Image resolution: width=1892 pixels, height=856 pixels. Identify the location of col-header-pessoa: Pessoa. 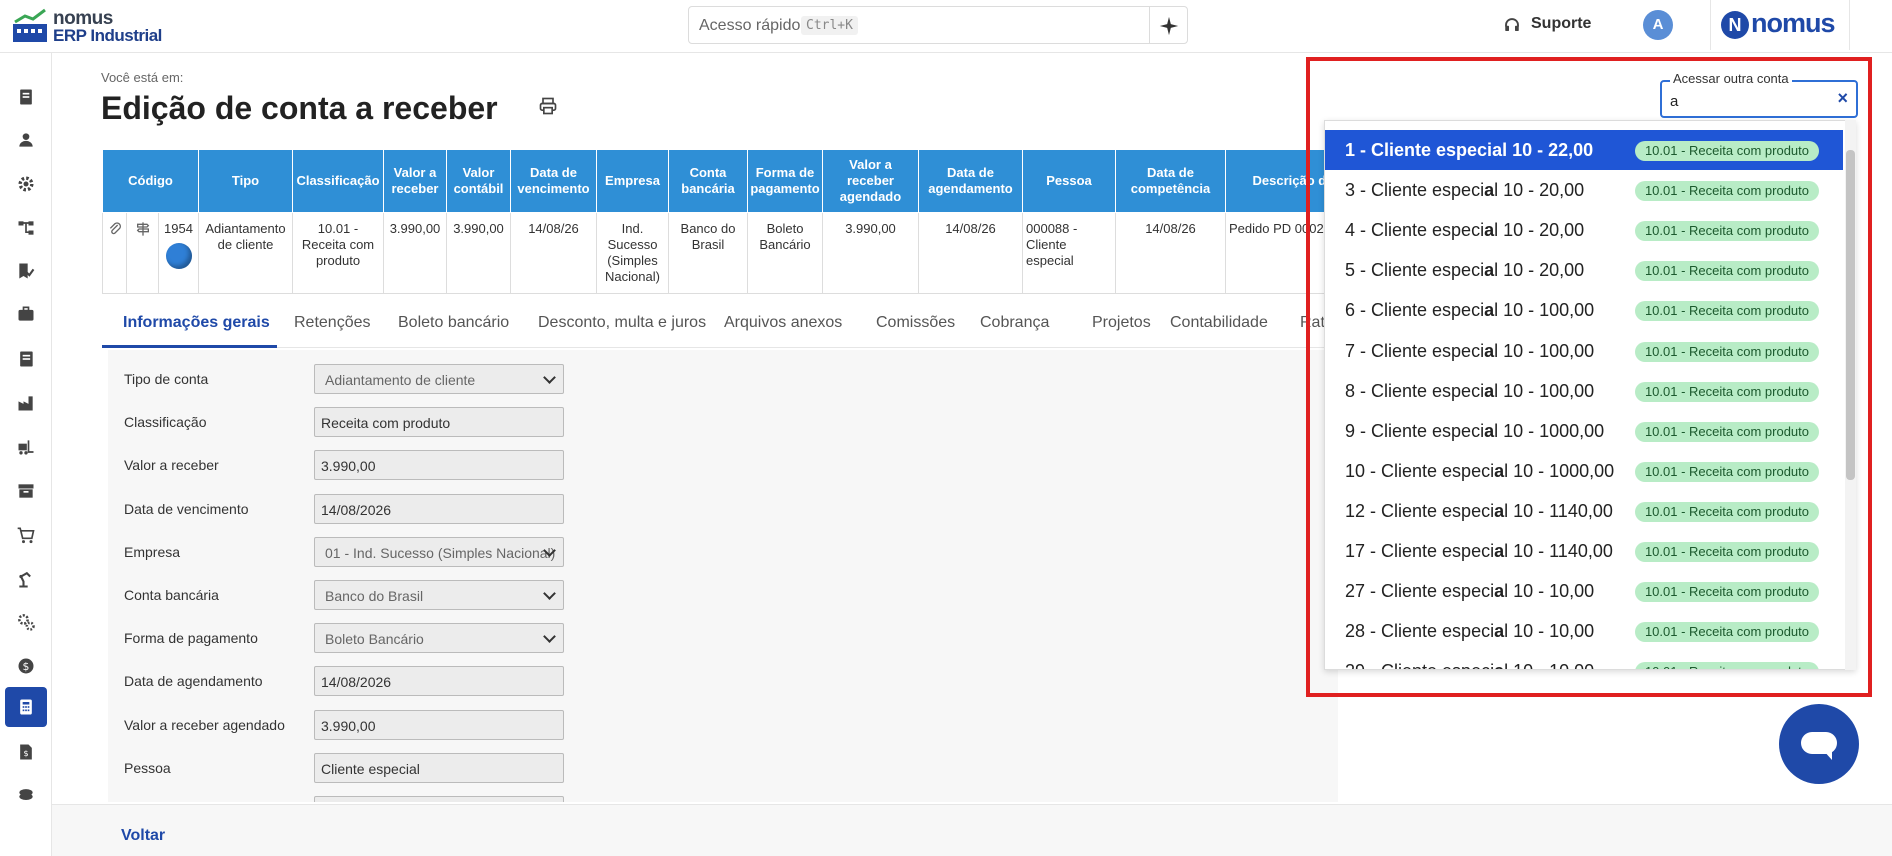
(1069, 181).